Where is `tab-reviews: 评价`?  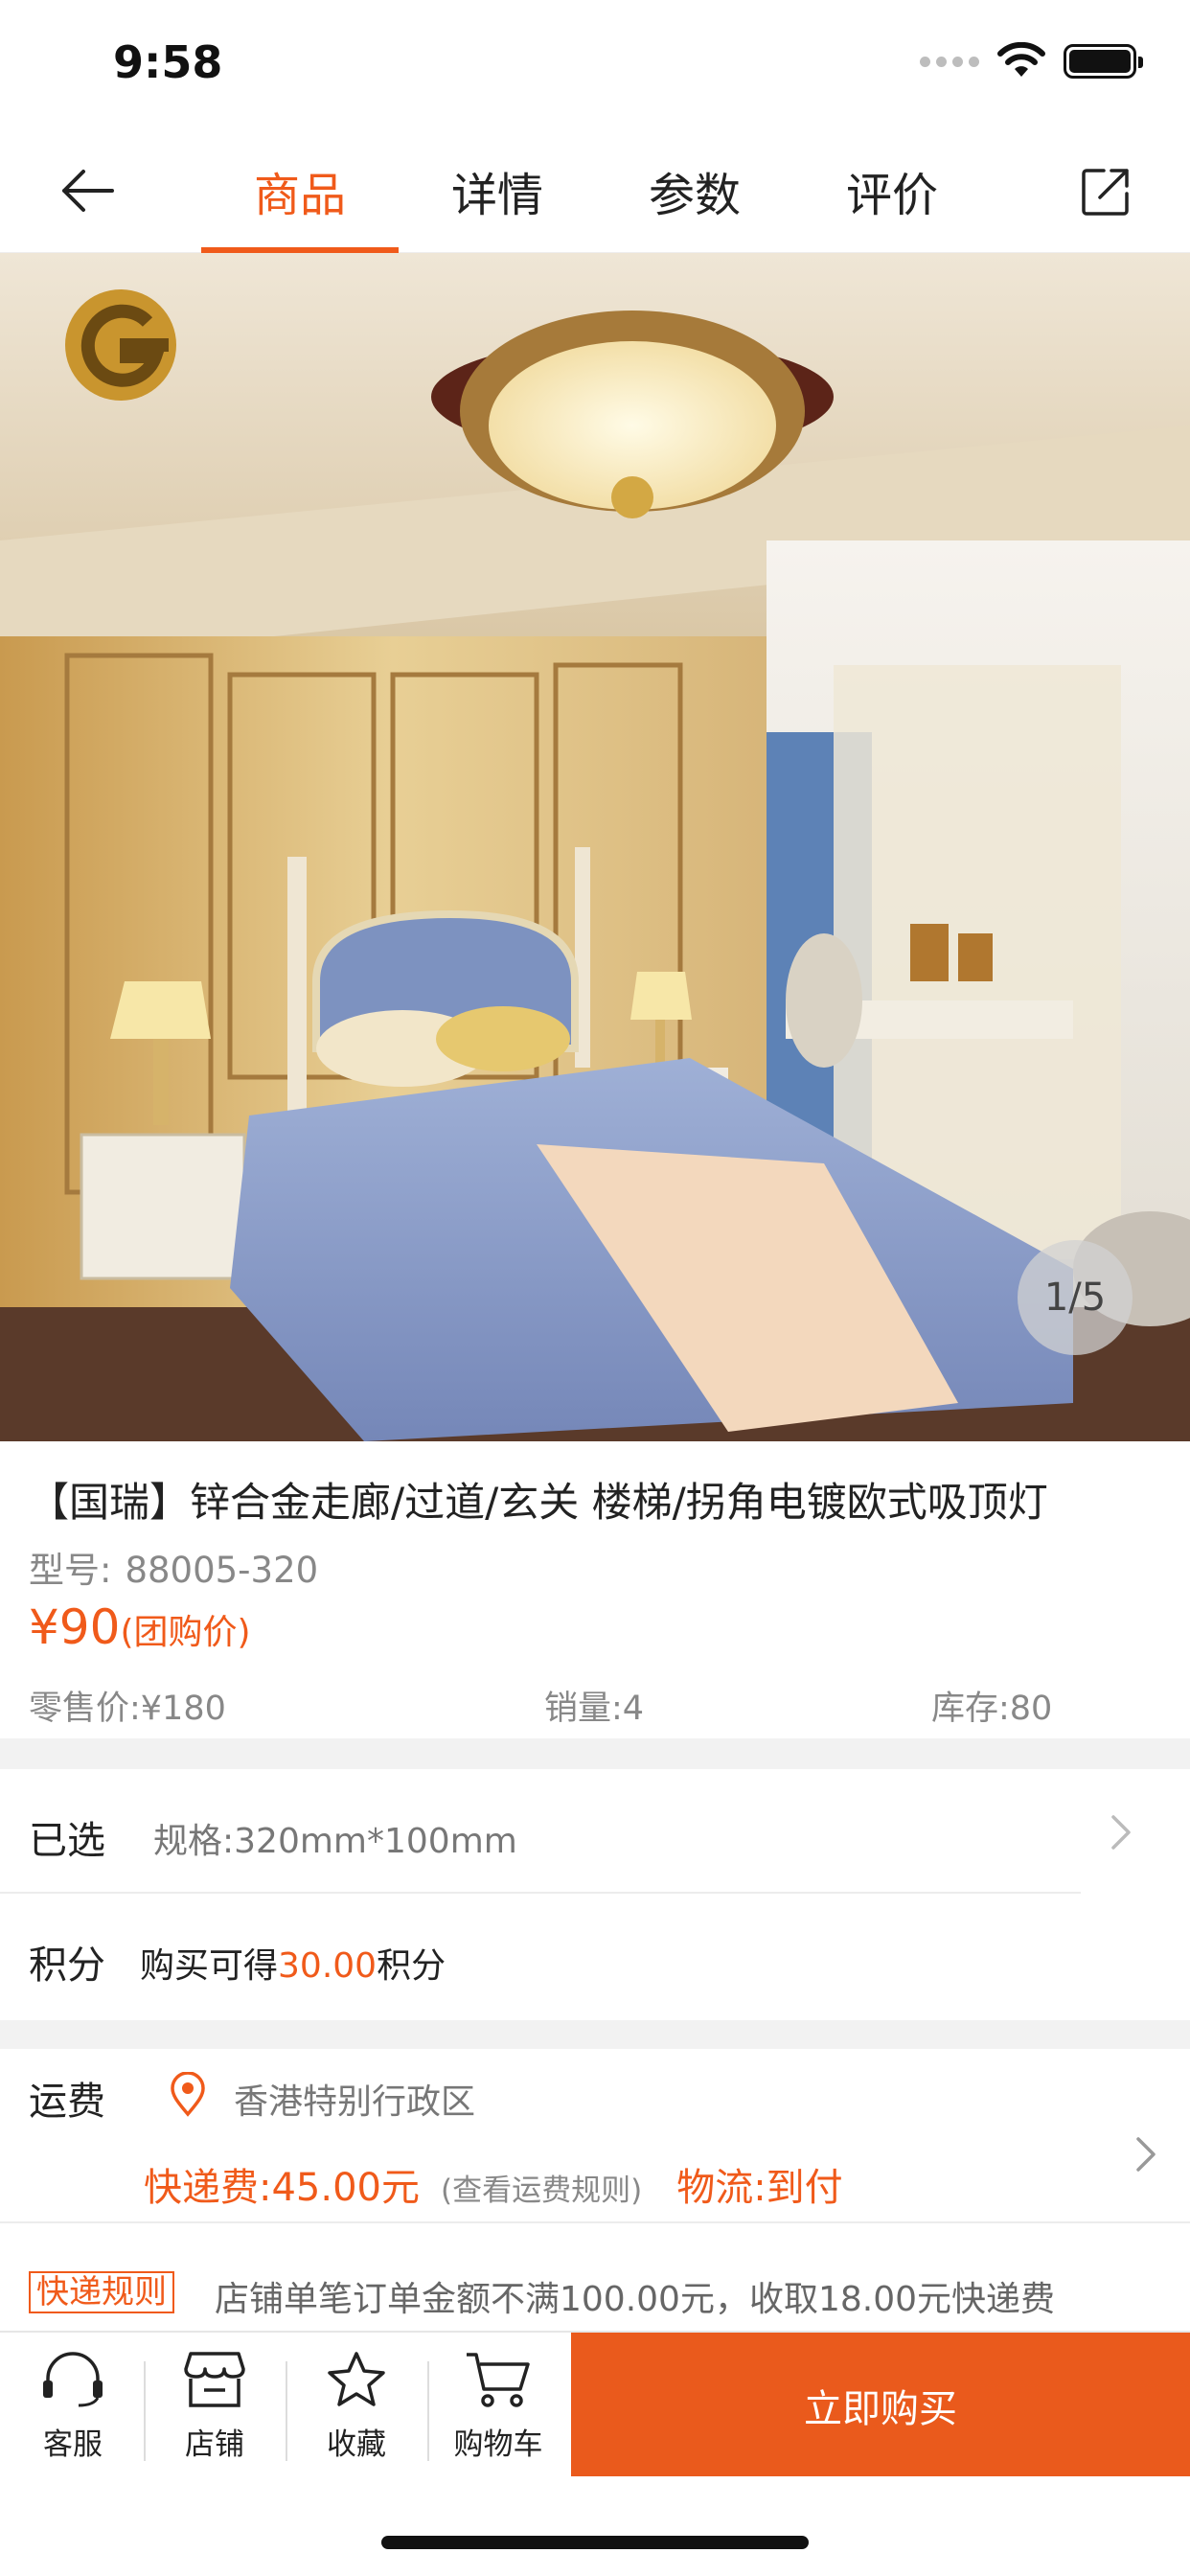 tab-reviews: 评价 is located at coordinates (892, 190).